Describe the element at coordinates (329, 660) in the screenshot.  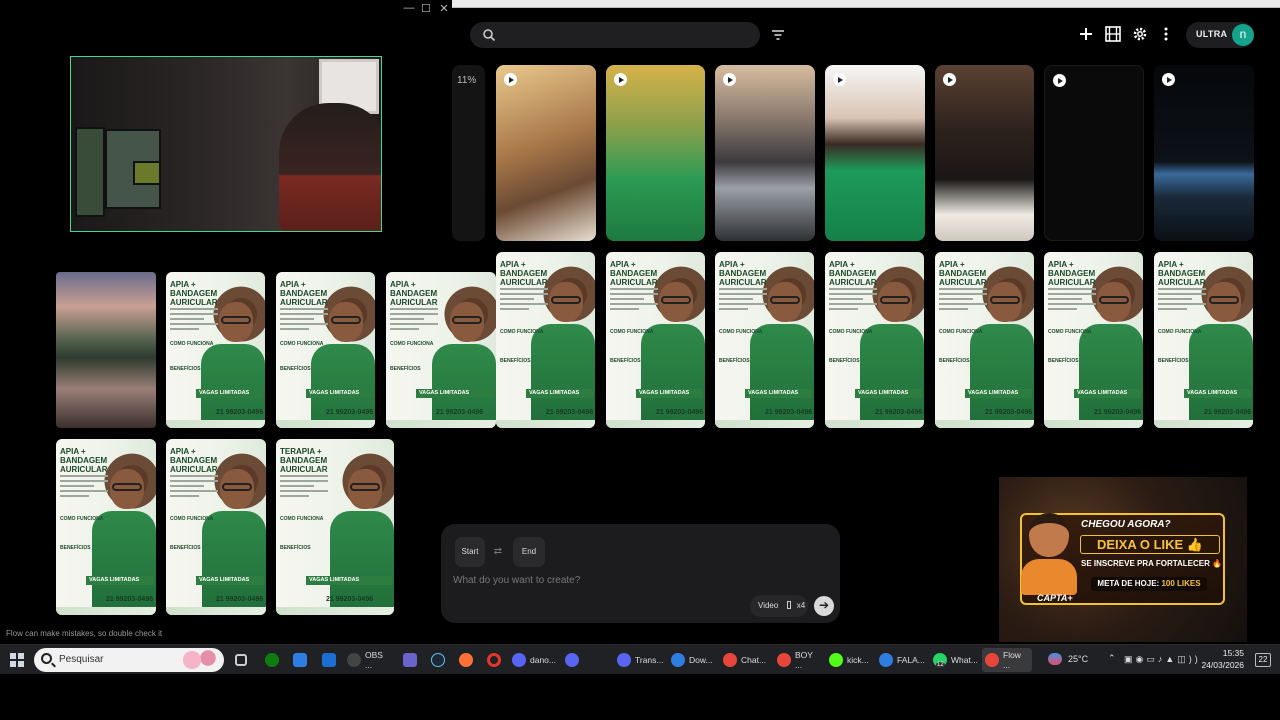
I see `mail-icon` at that location.